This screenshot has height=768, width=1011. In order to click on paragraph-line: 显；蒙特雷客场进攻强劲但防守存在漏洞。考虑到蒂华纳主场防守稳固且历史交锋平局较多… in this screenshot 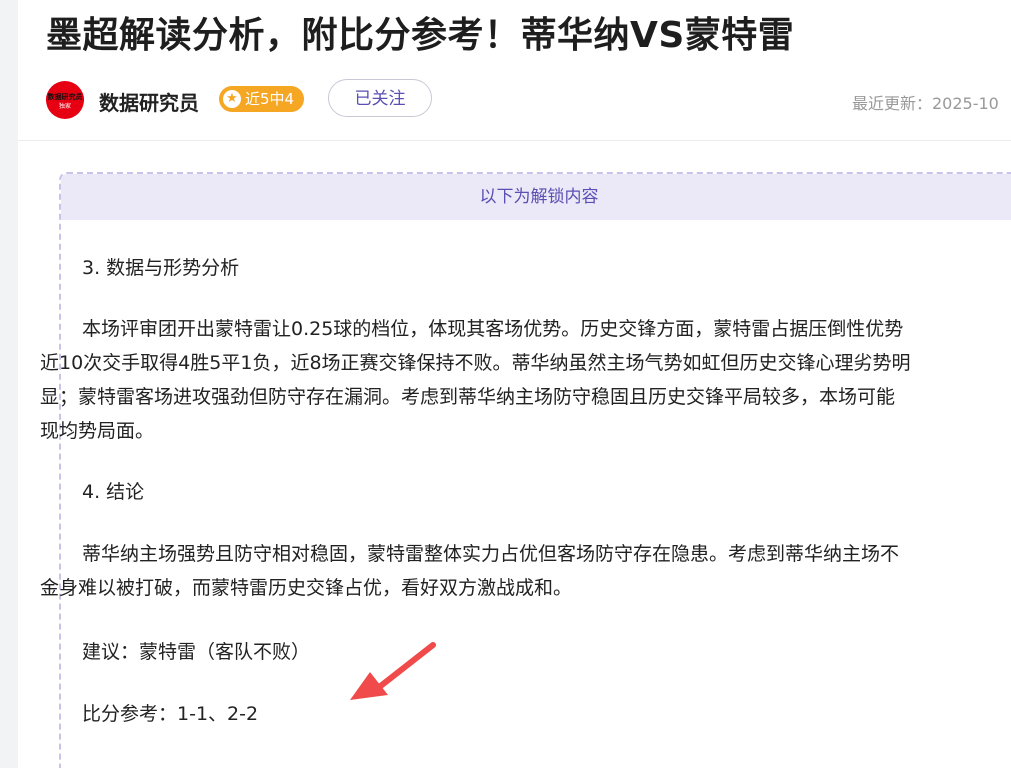, I will do `click(468, 397)`.